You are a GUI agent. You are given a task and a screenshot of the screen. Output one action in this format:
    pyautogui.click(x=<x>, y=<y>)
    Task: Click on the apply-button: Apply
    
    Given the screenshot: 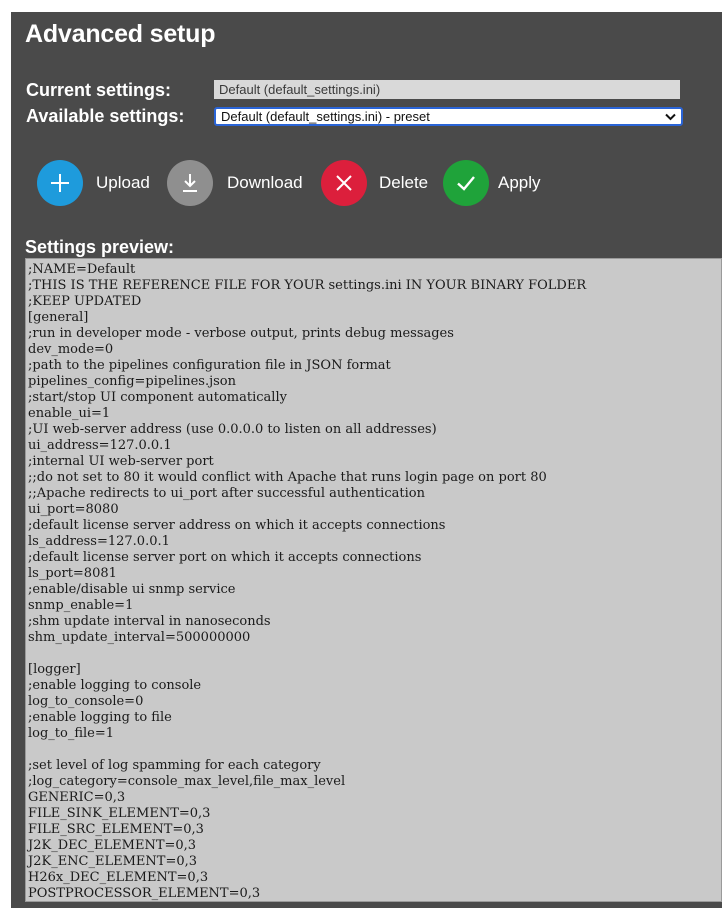 What is the action you would take?
    pyautogui.click(x=498, y=183)
    